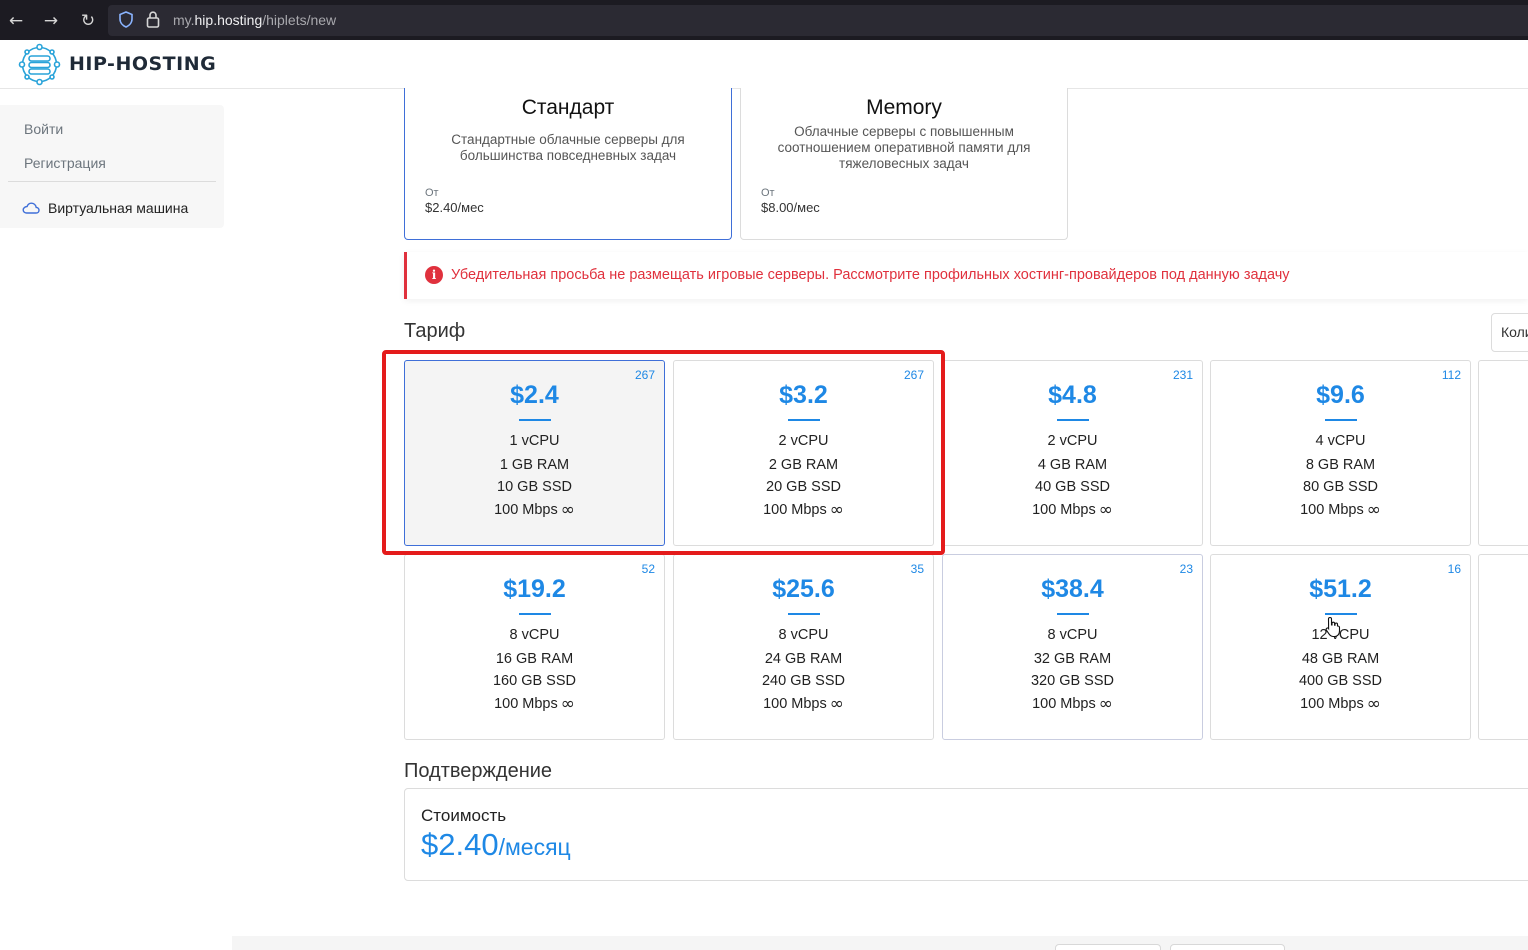 This screenshot has width=1528, height=950. Describe the element at coordinates (65, 163) in the screenshot. I see `sidebar-item-register: Регистрация` at that location.